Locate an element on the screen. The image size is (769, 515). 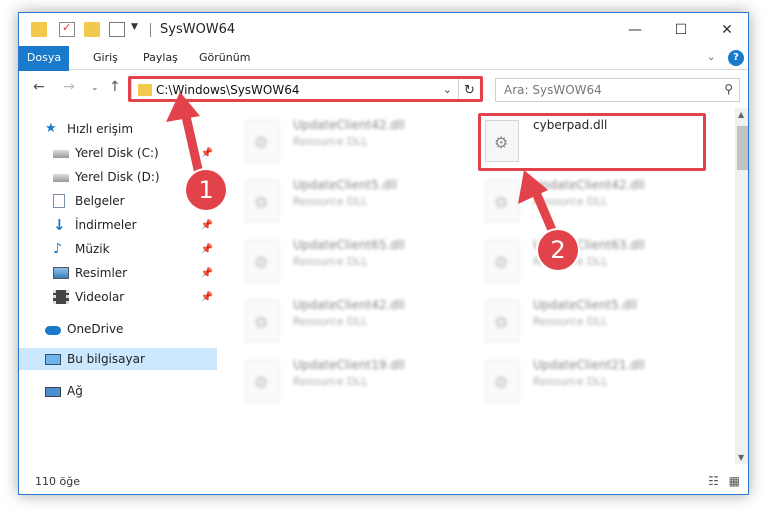
back-arrow-icon: ← is located at coordinates (39, 87).